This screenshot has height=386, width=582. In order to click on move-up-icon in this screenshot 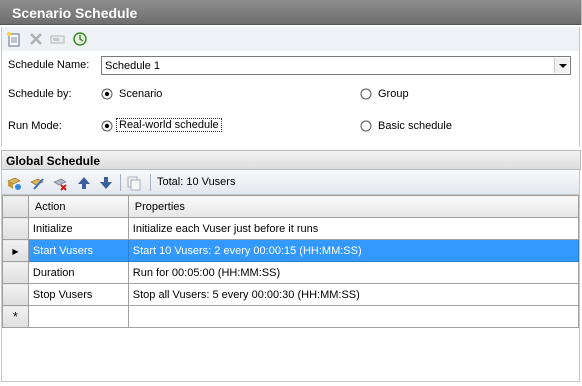, I will do `click(84, 183)`.